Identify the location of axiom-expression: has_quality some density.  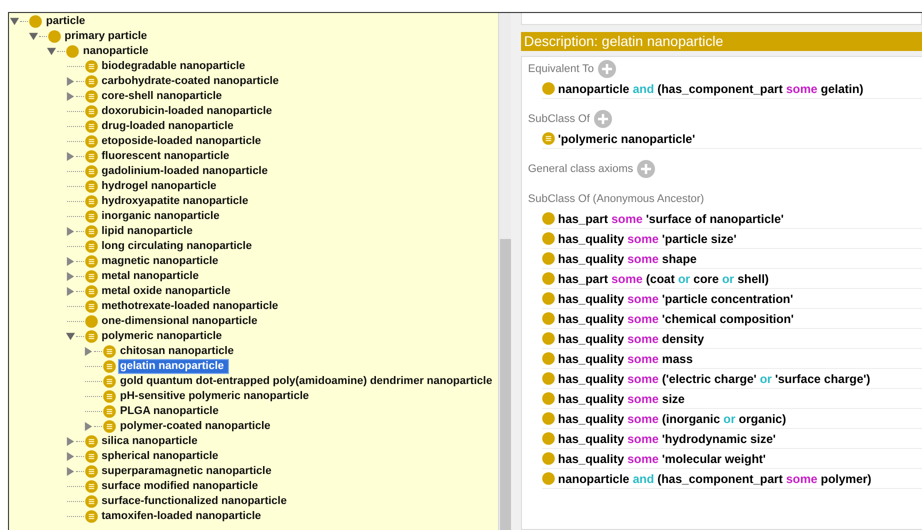
(631, 339).